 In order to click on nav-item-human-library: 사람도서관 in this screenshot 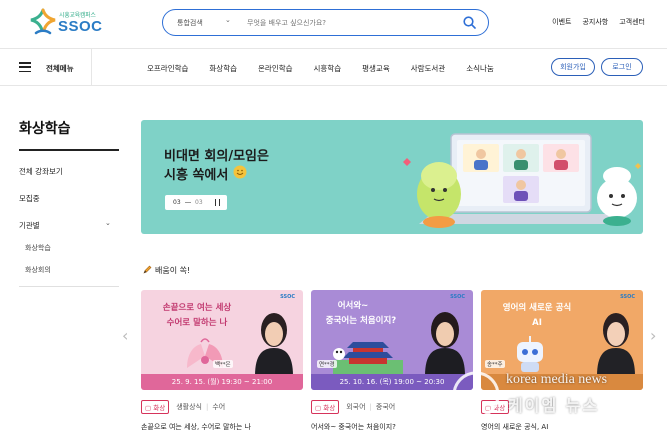, I will do `click(428, 68)`.